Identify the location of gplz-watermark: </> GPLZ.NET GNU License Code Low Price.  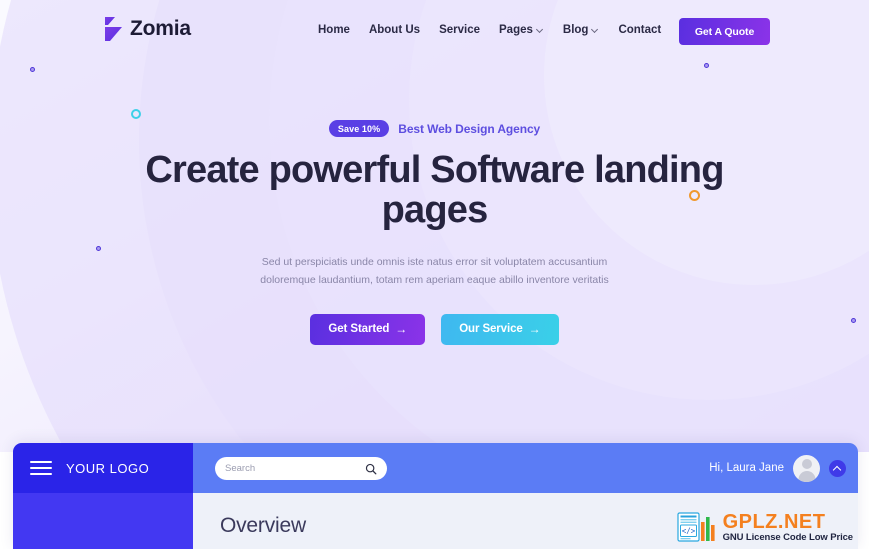
(765, 527).